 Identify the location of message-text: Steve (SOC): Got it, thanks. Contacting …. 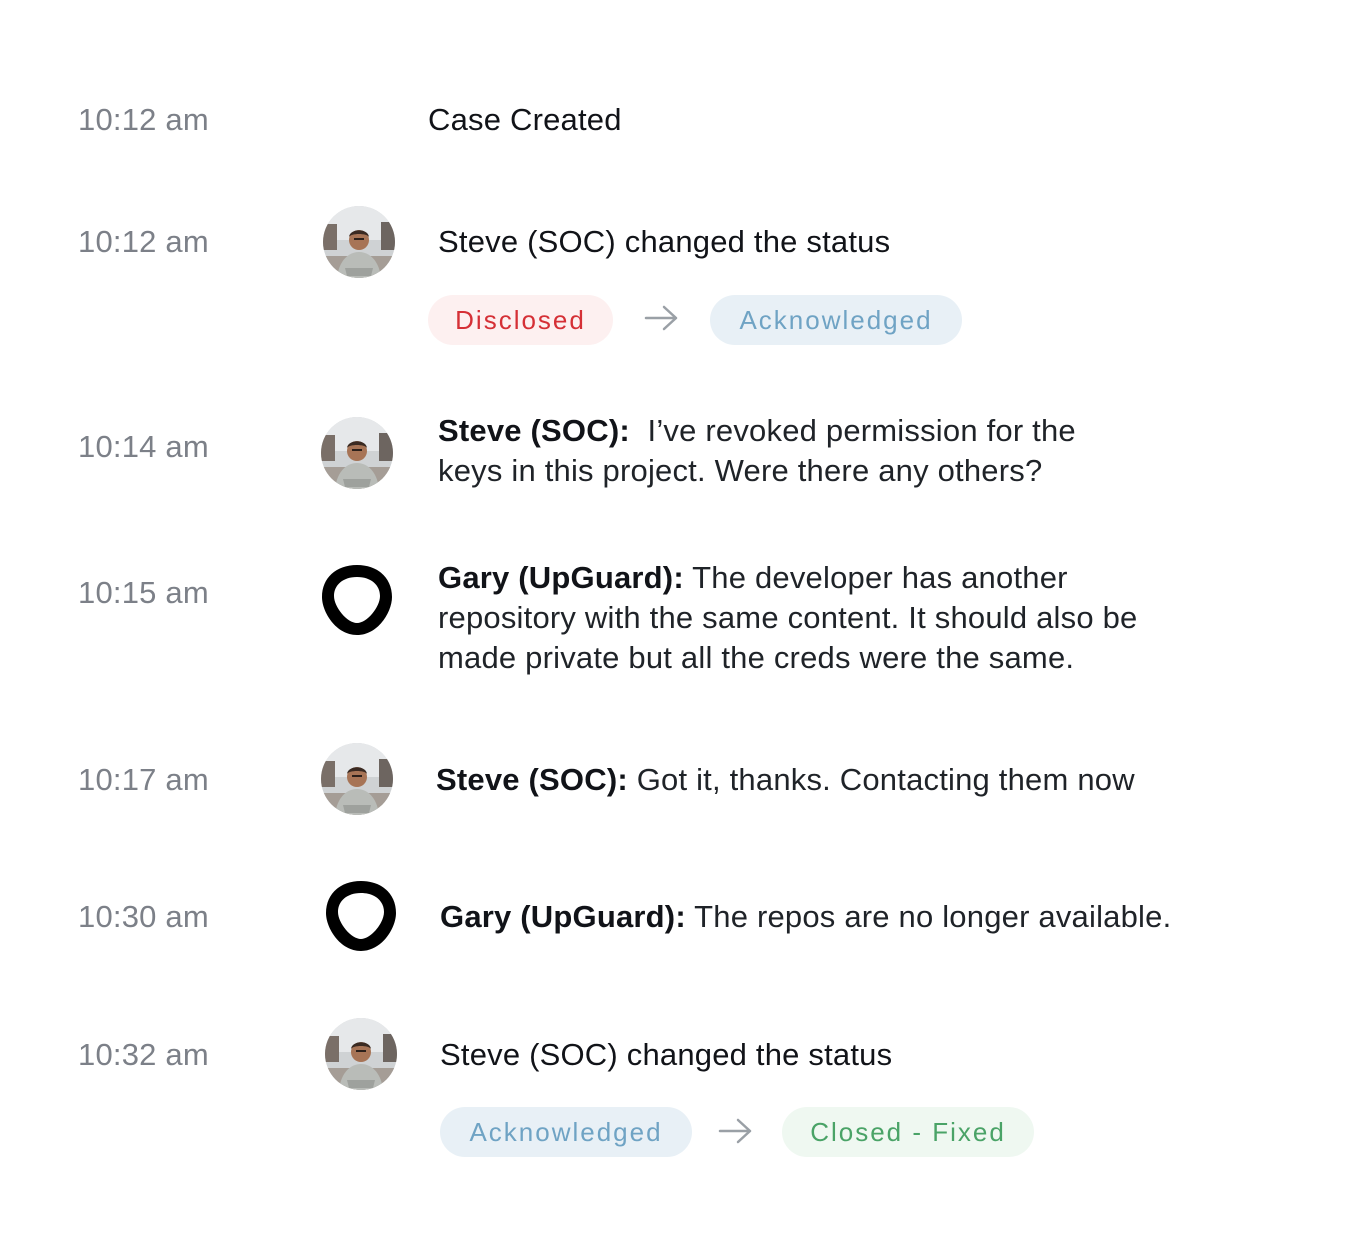
(785, 780).